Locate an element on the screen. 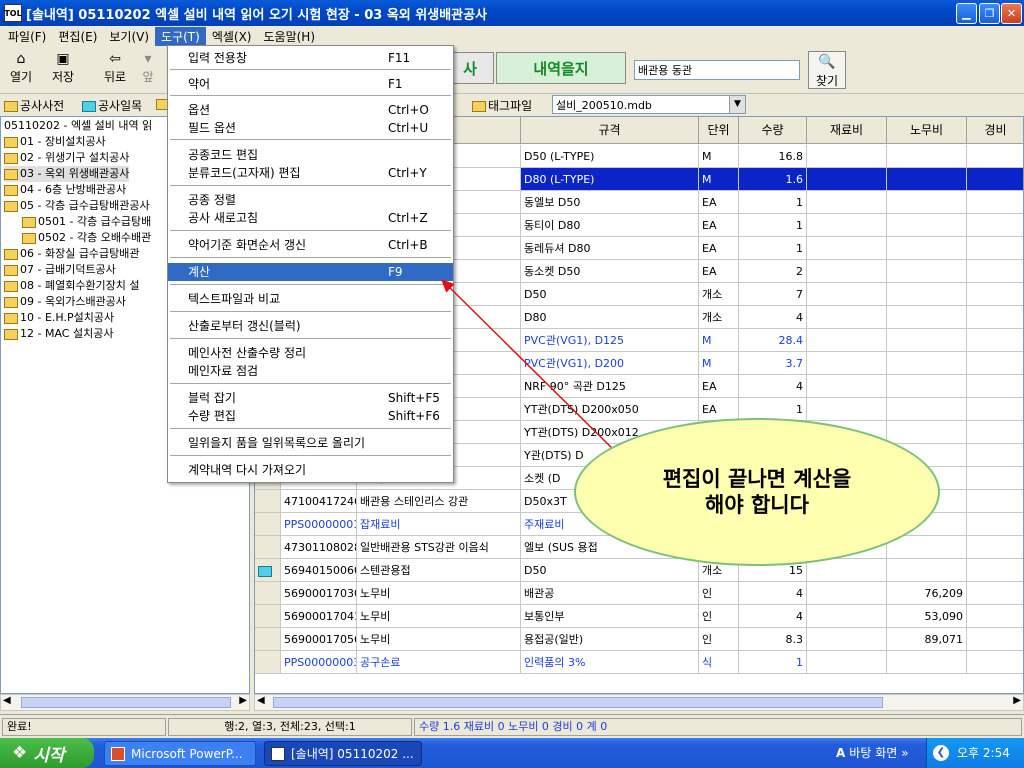 This screenshot has height=768, width=1024. tree-item: 02 - 위생기구 설치공사 is located at coordinates (66, 158).